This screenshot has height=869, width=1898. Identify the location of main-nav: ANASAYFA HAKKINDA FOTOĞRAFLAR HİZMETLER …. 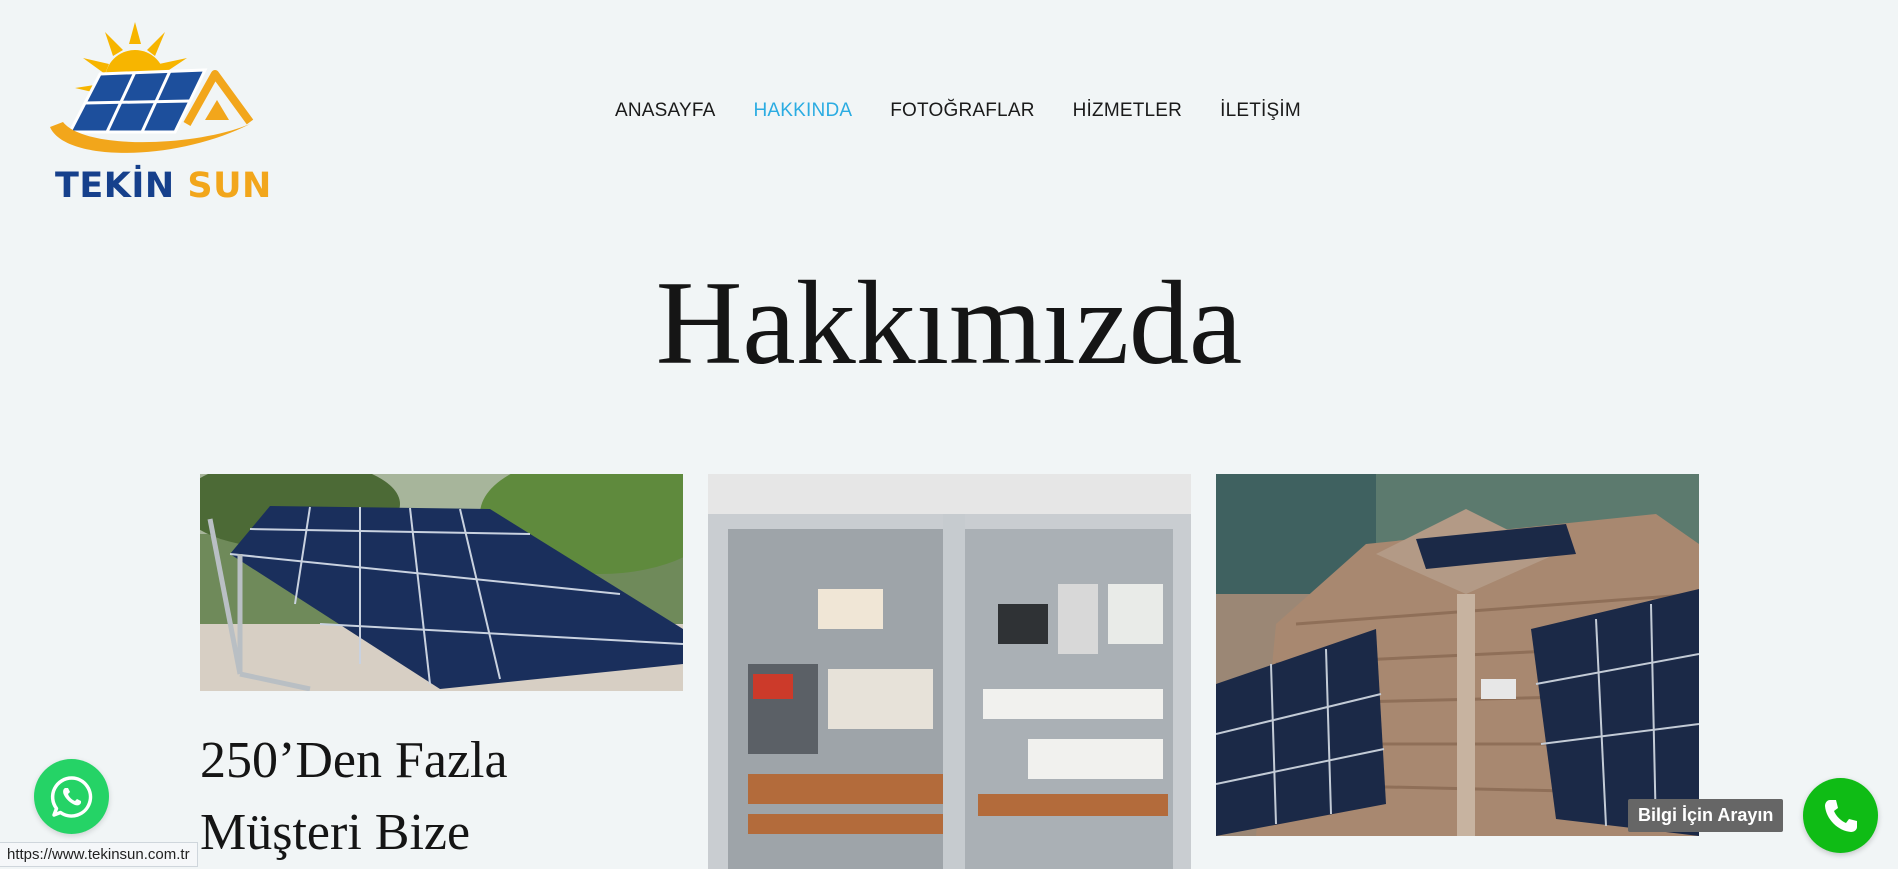
(977, 111).